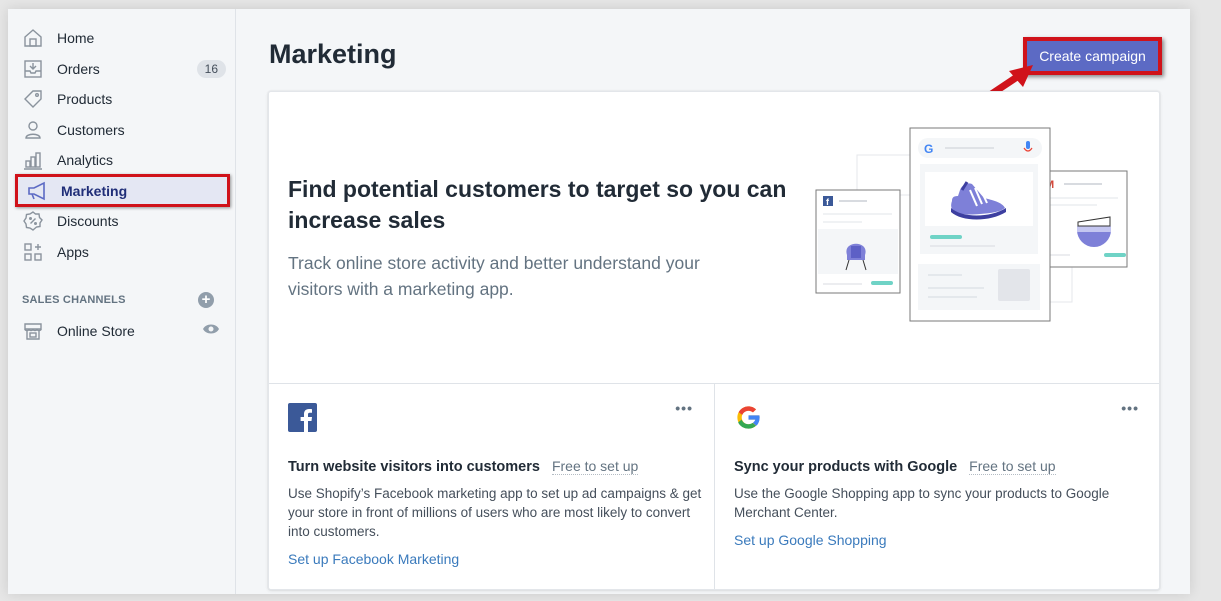 The image size is (1221, 601). Describe the element at coordinates (211, 69) in the screenshot. I see `orders-count-badge: 16` at that location.